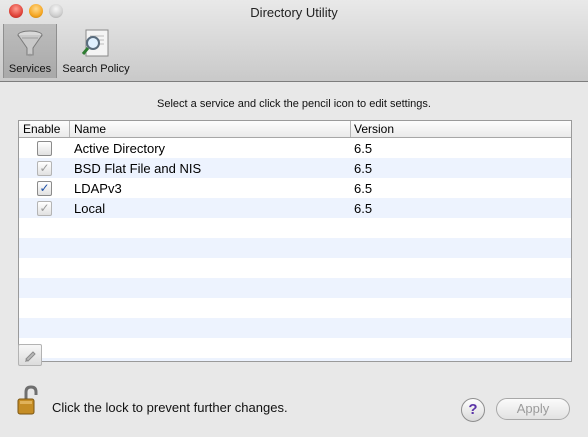  I want to click on toolbar-label-search-policy: Search Policy, so click(96, 69).